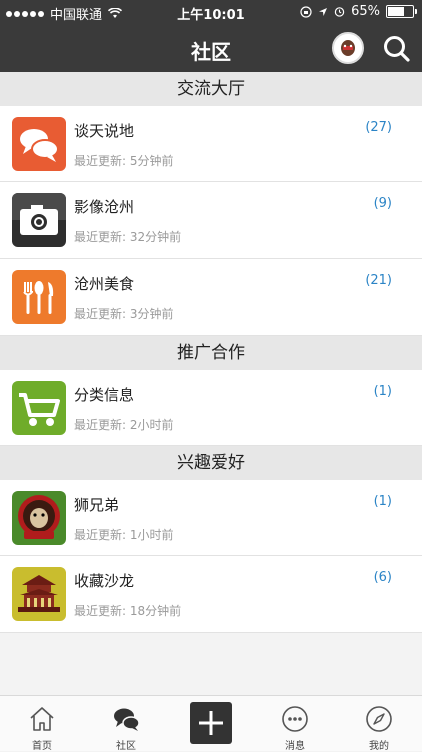 The width and height of the screenshot is (422, 752). Describe the element at coordinates (295, 719) in the screenshot. I see `message-icon` at that location.